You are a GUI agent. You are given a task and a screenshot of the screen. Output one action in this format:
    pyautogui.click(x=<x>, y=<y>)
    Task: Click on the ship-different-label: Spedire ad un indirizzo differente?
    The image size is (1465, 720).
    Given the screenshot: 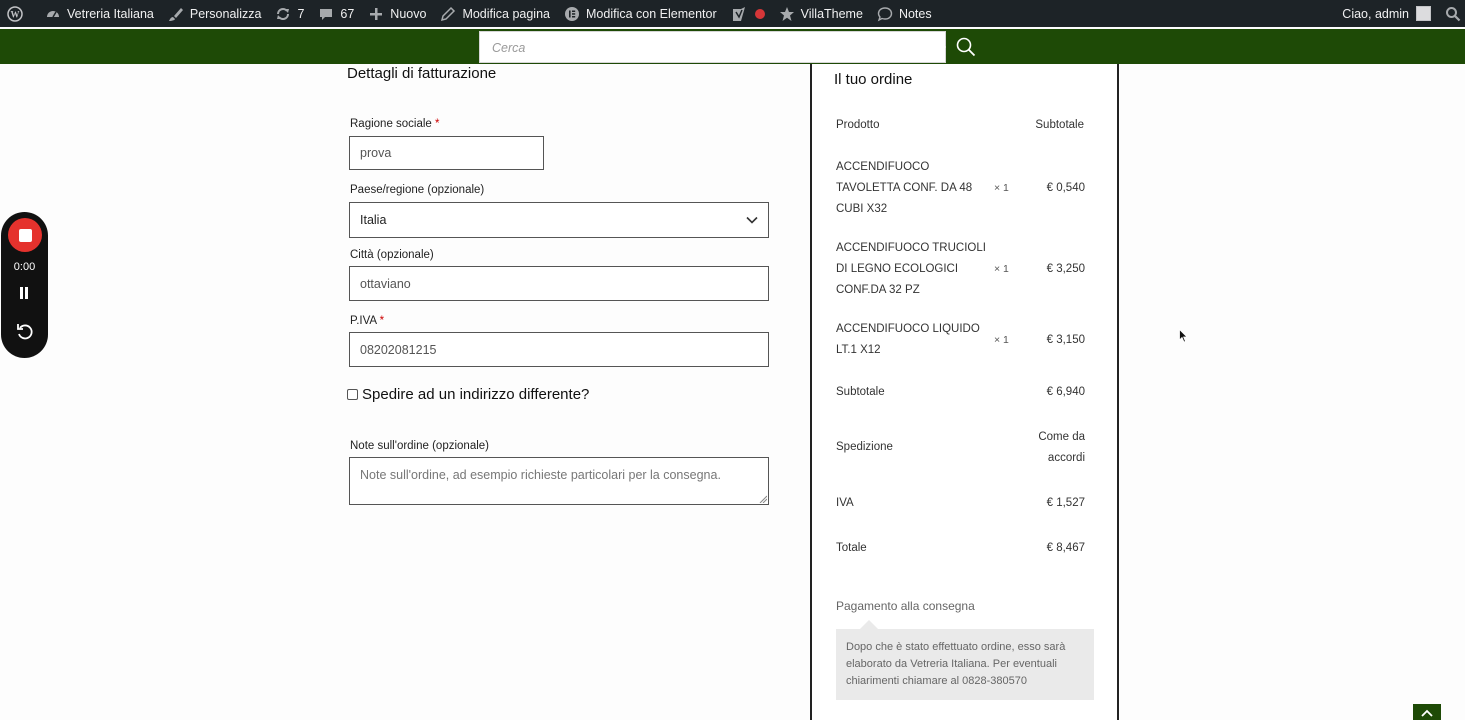 What is the action you would take?
    pyautogui.click(x=475, y=394)
    